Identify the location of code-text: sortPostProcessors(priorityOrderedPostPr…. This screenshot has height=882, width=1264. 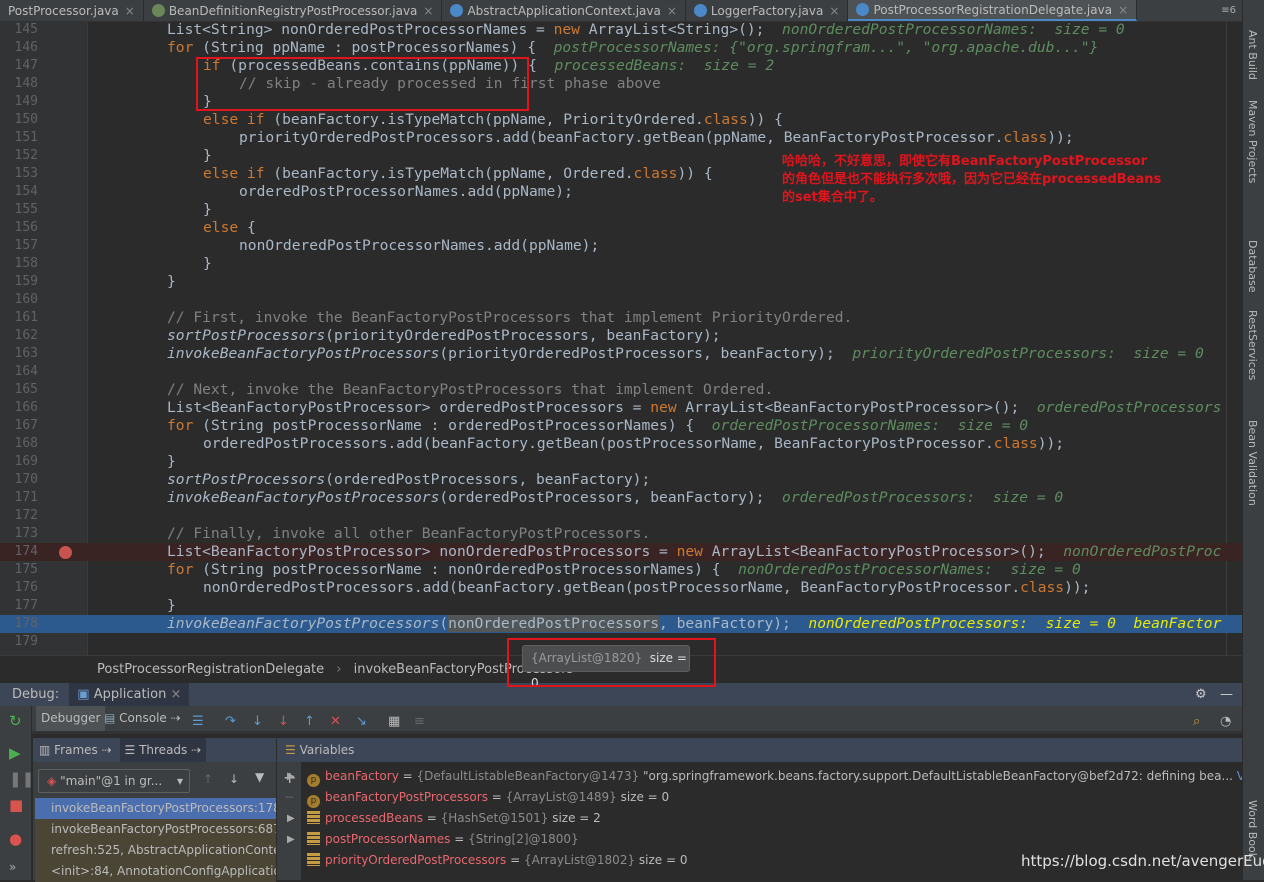
(444, 336).